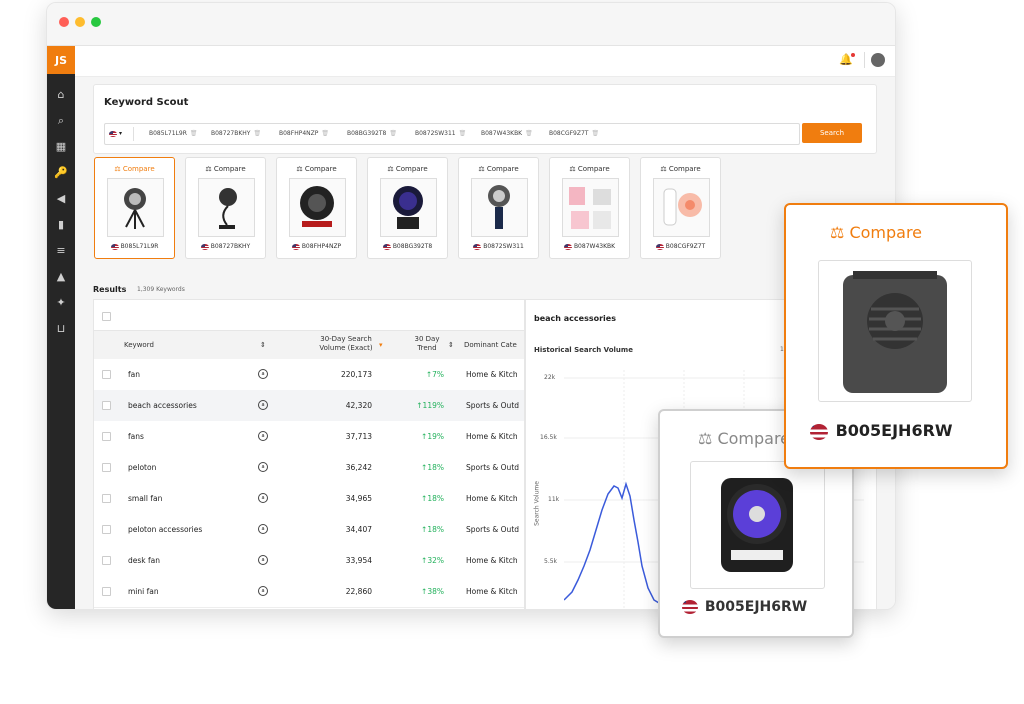  What do you see at coordinates (896, 336) in the screenshot?
I see `compare-selected-card: ⚖ Compare B005EJH6RW` at bounding box center [896, 336].